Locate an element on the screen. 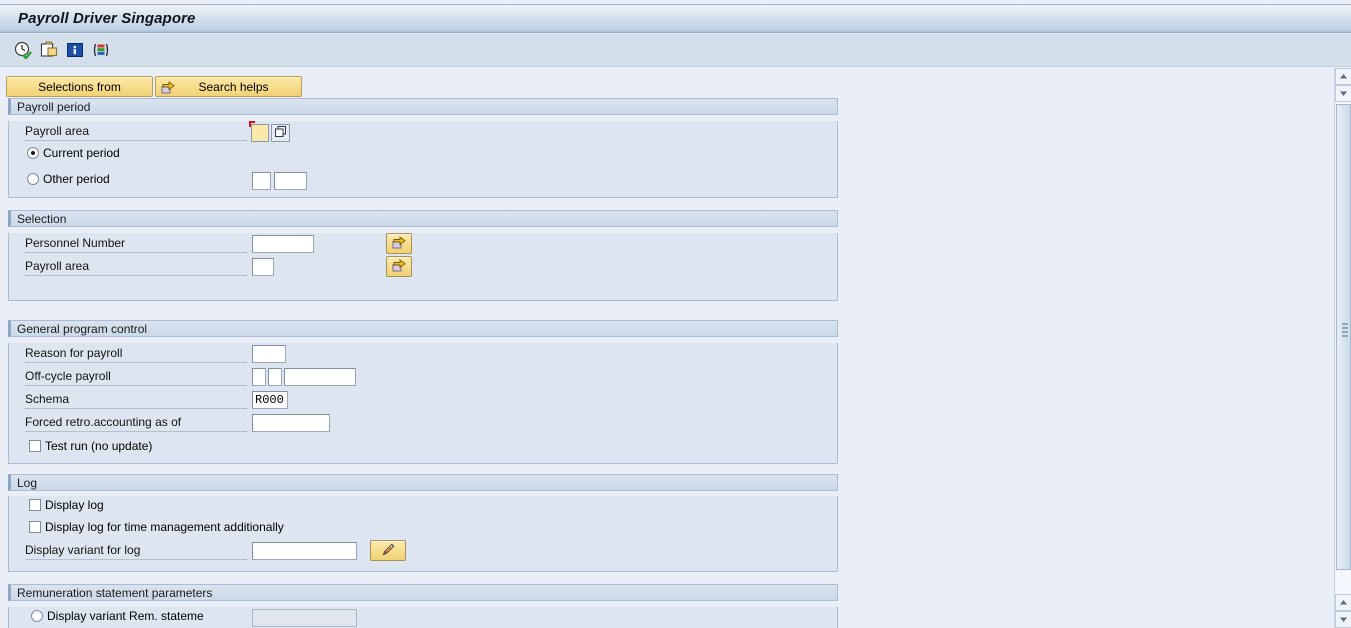 The width and height of the screenshot is (1351, 628). off-cycle-payroll-label: Off-cycle payroll is located at coordinates (136, 377).